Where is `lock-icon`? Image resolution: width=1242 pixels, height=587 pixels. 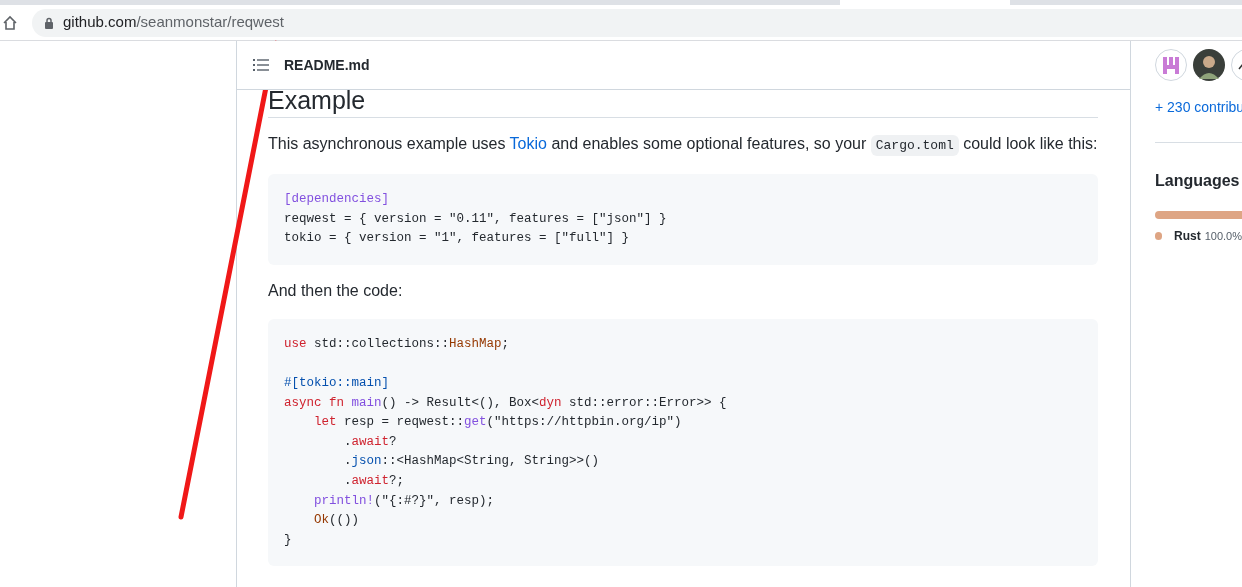
lock-icon is located at coordinates (49, 22).